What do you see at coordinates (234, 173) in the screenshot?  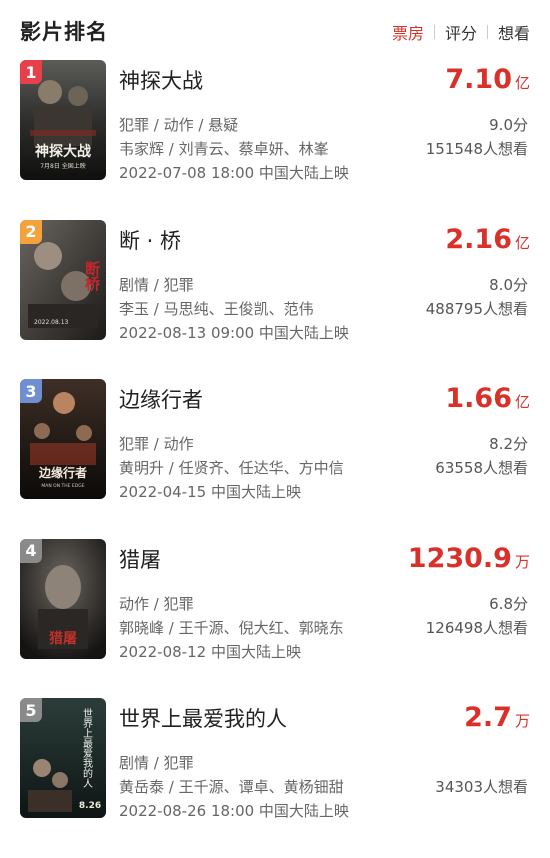 I see `release-date: 2022-07-08 18:00 中国大陆上映` at bounding box center [234, 173].